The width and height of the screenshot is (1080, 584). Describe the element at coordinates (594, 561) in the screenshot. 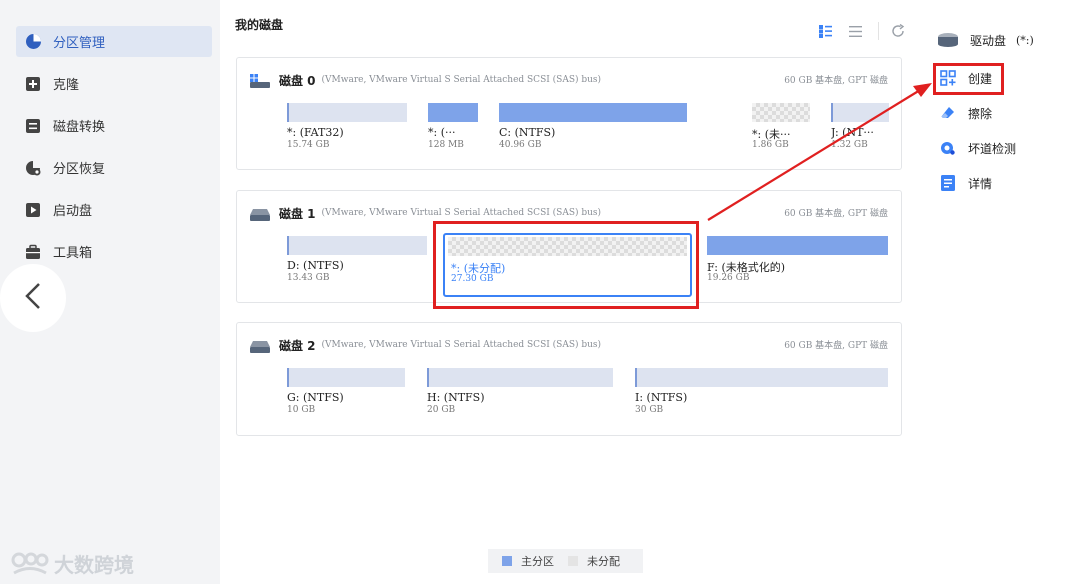

I see `legend-item-unallocated: 未分配` at that location.